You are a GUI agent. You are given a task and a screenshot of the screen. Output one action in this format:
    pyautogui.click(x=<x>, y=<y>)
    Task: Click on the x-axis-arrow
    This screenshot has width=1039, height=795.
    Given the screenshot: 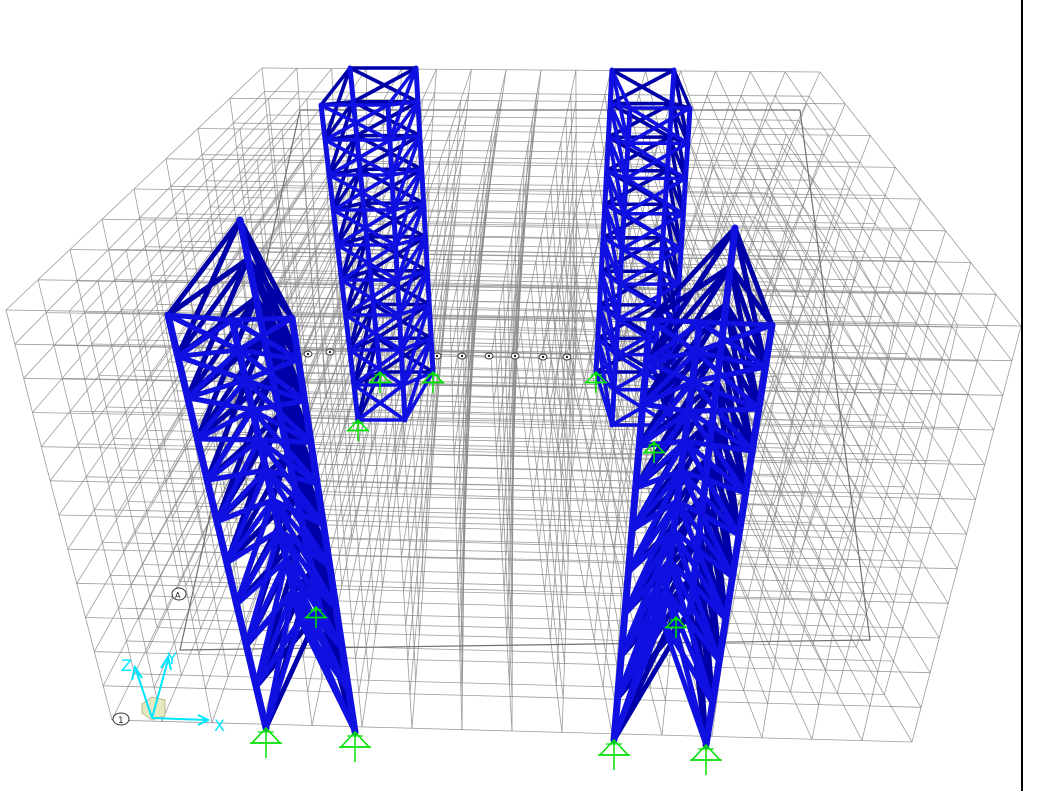 What is the action you would take?
    pyautogui.click(x=179, y=719)
    